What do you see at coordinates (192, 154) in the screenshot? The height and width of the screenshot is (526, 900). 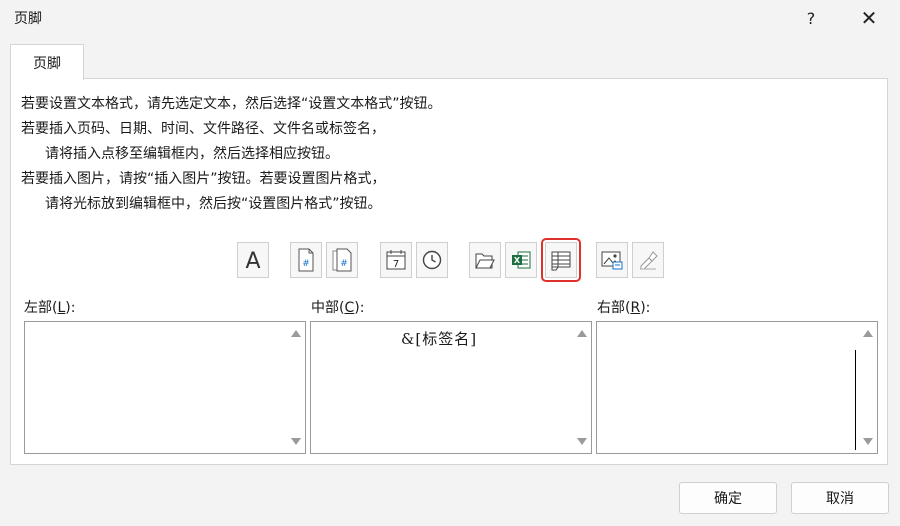 I see `instruction-line: 请将插入点移至编辑框内，然后选择相应按钮。` at bounding box center [192, 154].